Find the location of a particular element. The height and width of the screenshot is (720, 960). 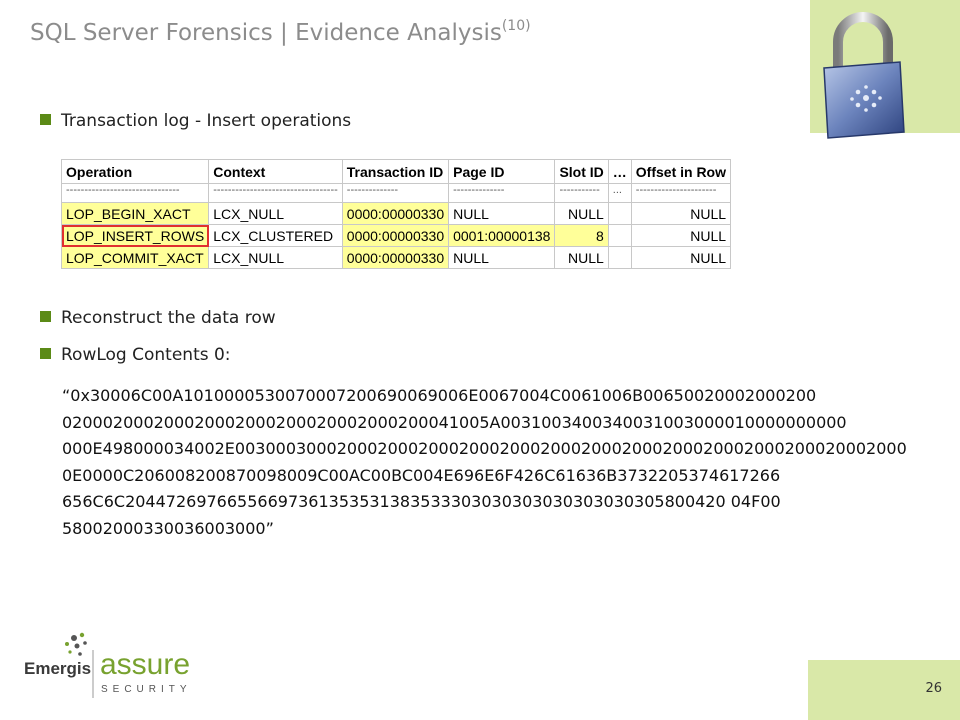

page-number-panel: 26 is located at coordinates (884, 690).